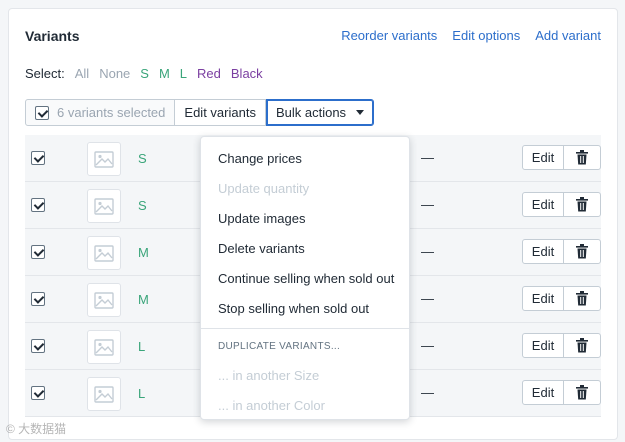 This screenshot has width=625, height=442. Describe the element at coordinates (305, 328) in the screenshot. I see `menu-divider` at that location.